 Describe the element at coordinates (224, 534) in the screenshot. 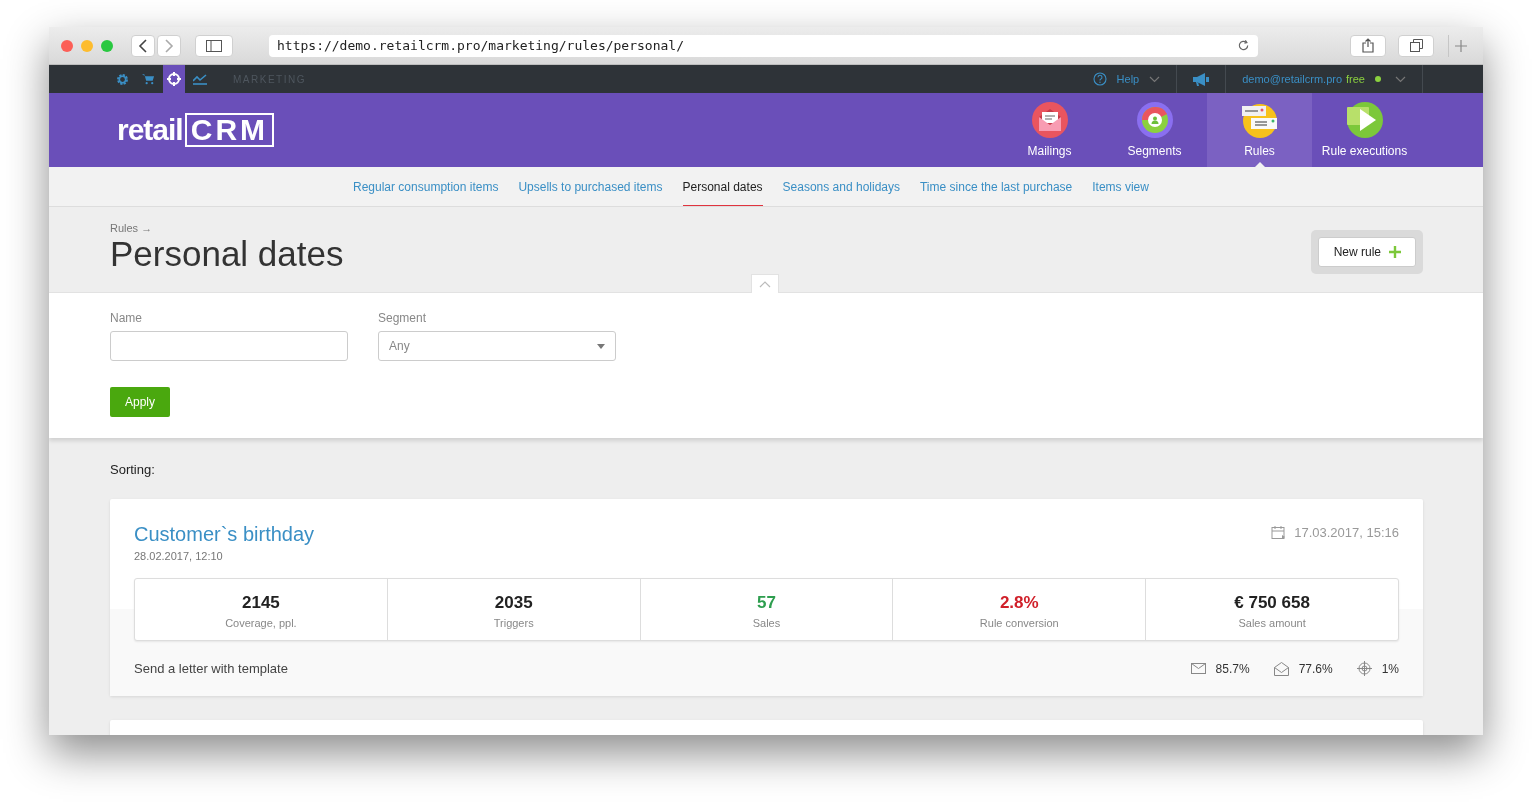

I see `rule-title-link: Customer`s birthday` at that location.